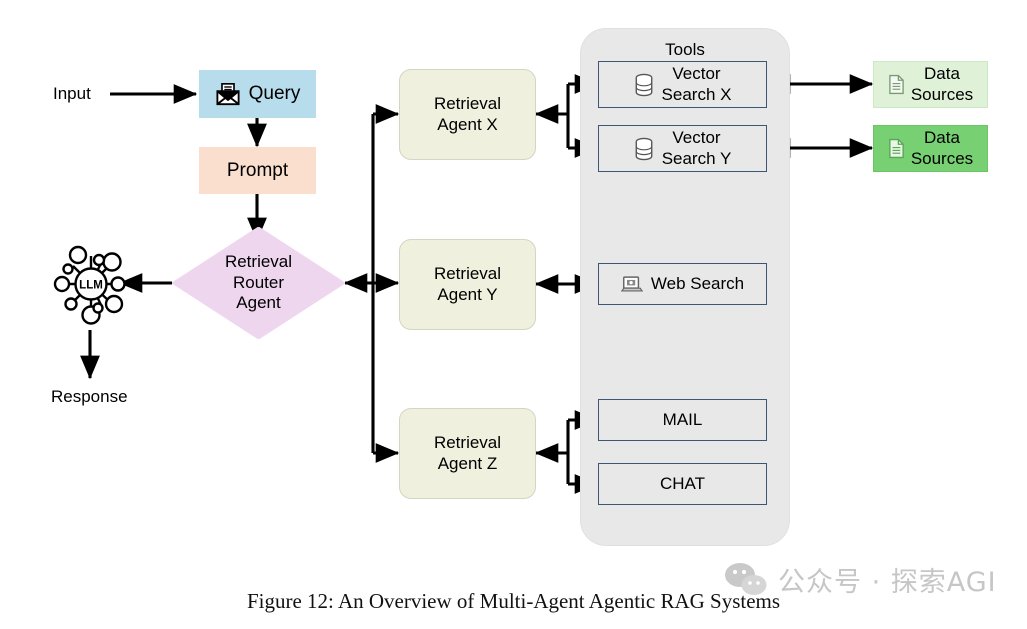 Image resolution: width=1027 pixels, height=629 pixels. I want to click on retrieval-agent-y-node: Retrieval Agent Y, so click(467, 284).